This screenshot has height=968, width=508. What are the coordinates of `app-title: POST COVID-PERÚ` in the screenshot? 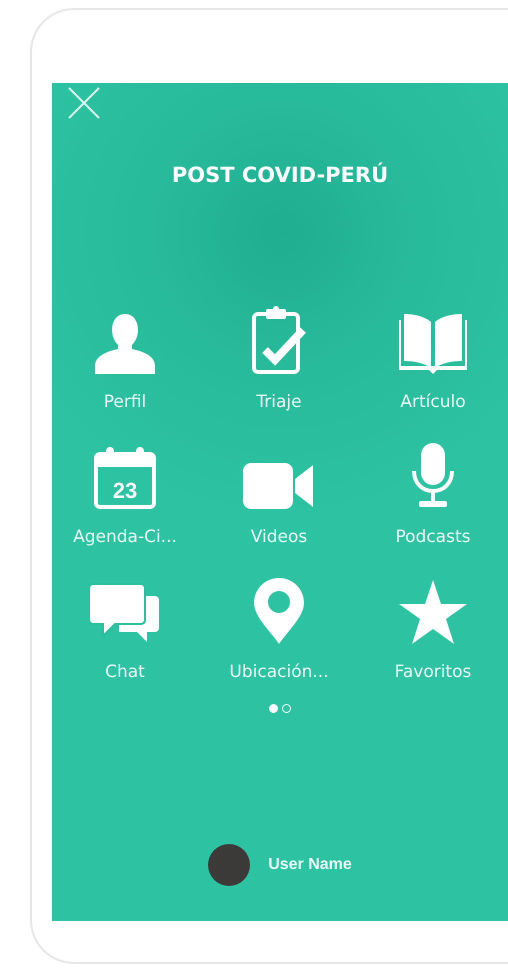 It's located at (280, 175).